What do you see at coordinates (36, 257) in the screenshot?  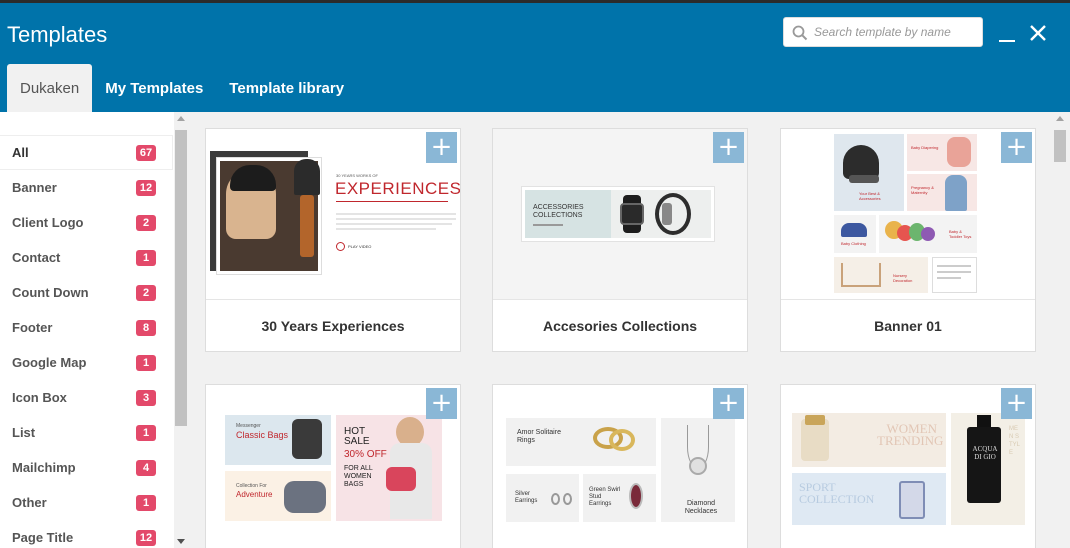 I see `category-label: Contact` at bounding box center [36, 257].